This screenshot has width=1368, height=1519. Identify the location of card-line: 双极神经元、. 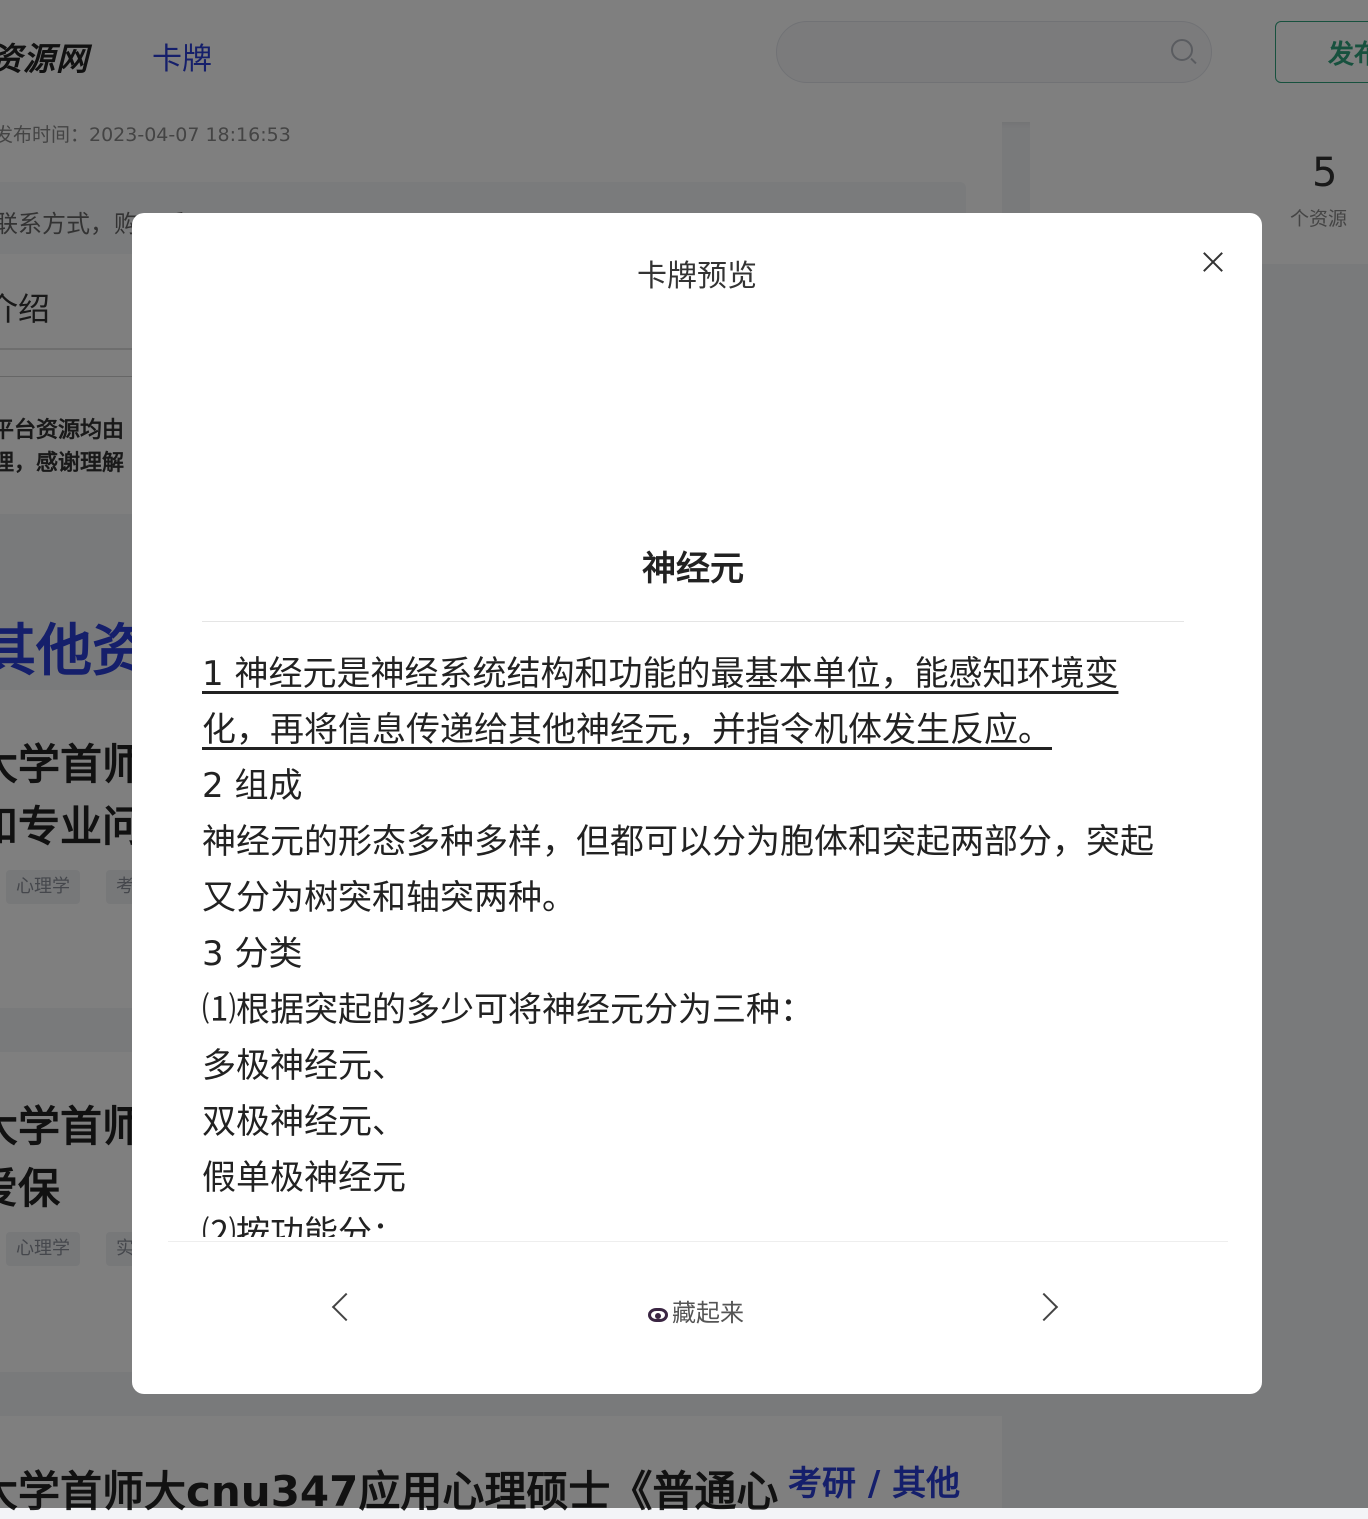
(304, 1122).